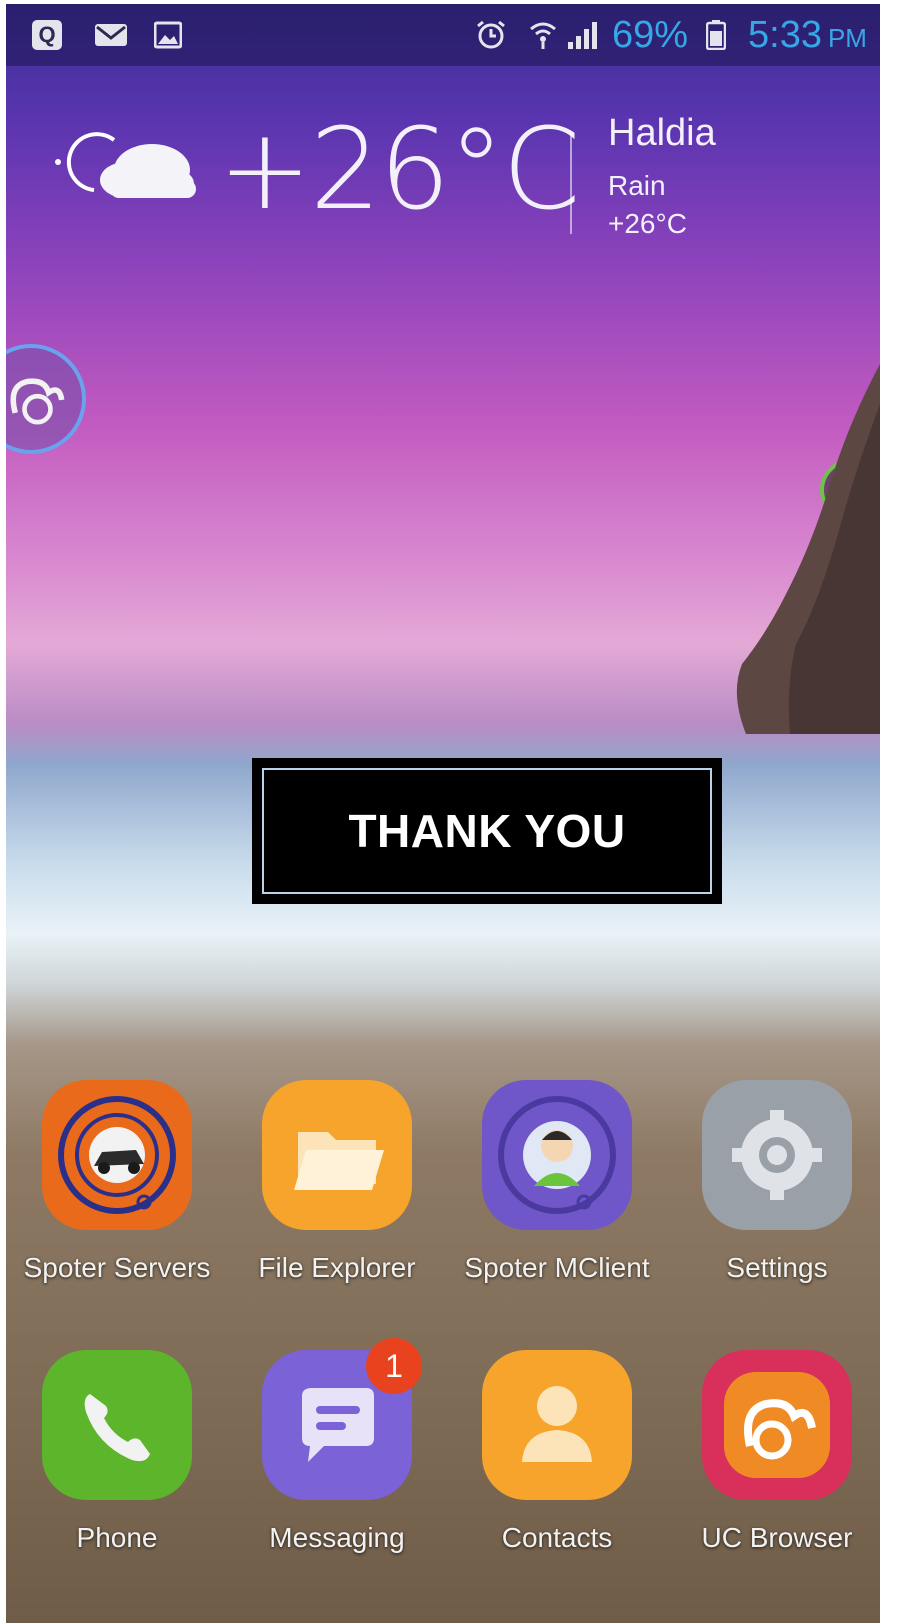 Image resolution: width=911 pixels, height=1623 pixels. Describe the element at coordinates (337, 1155) in the screenshot. I see `folder-icon` at that location.